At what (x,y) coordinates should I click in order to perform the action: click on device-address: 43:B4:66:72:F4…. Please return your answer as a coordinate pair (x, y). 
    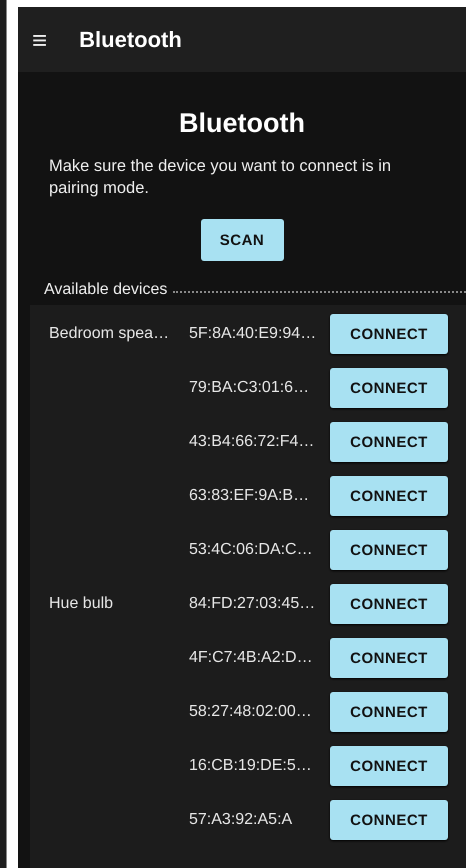
    Looking at the image, I should click on (252, 442).